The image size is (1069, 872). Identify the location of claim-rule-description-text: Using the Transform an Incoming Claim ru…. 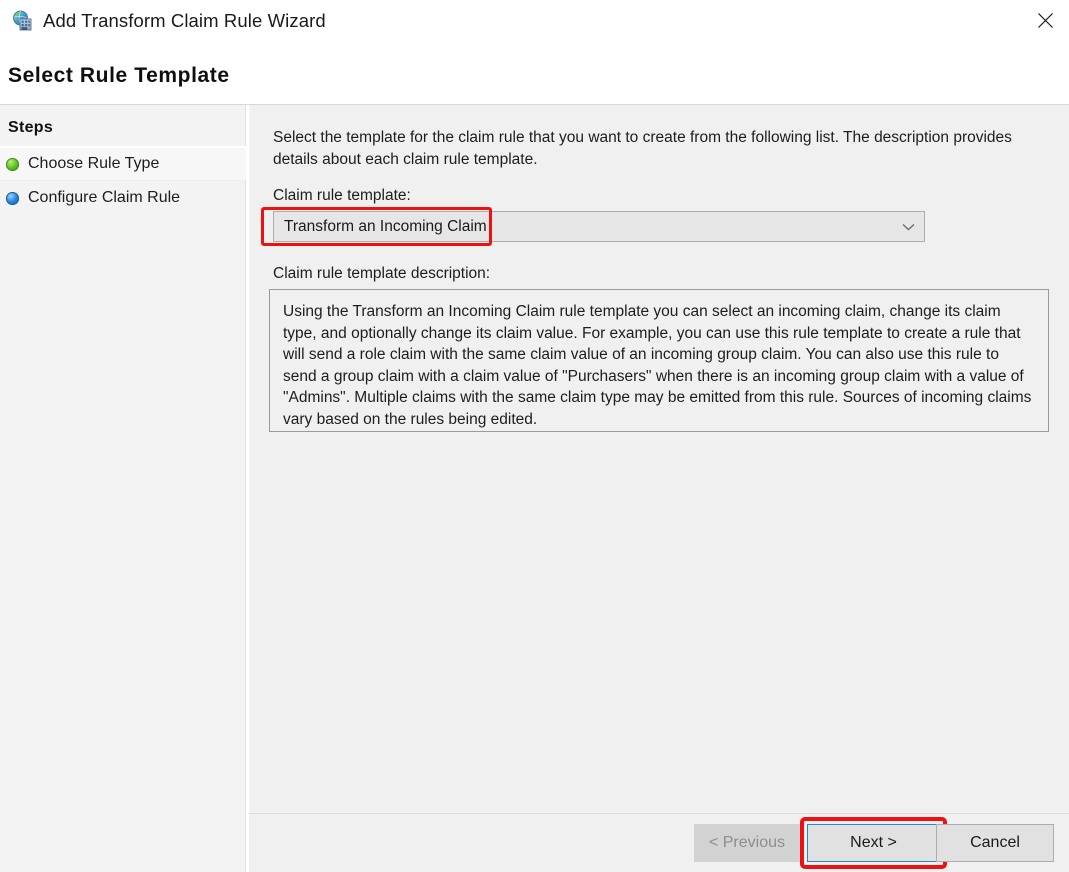
(657, 365).